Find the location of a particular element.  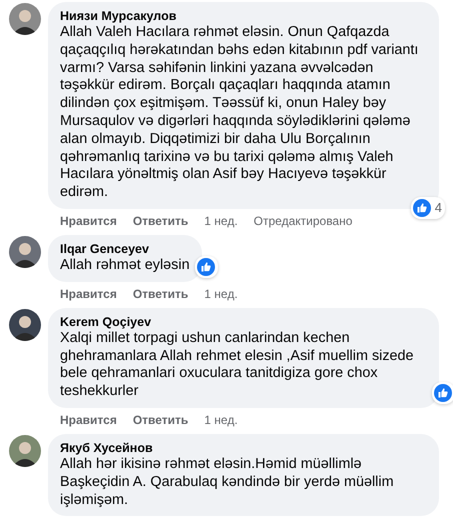

comment-text: Xalqi millet torpagi ushun canlarindan kechen ghehramanlara Allah rehmet elesin ,Asif muellim sizede bele qehramanlari oxuculara tanitdigiza gore chox teshekkurler is located at coordinates (237, 365).